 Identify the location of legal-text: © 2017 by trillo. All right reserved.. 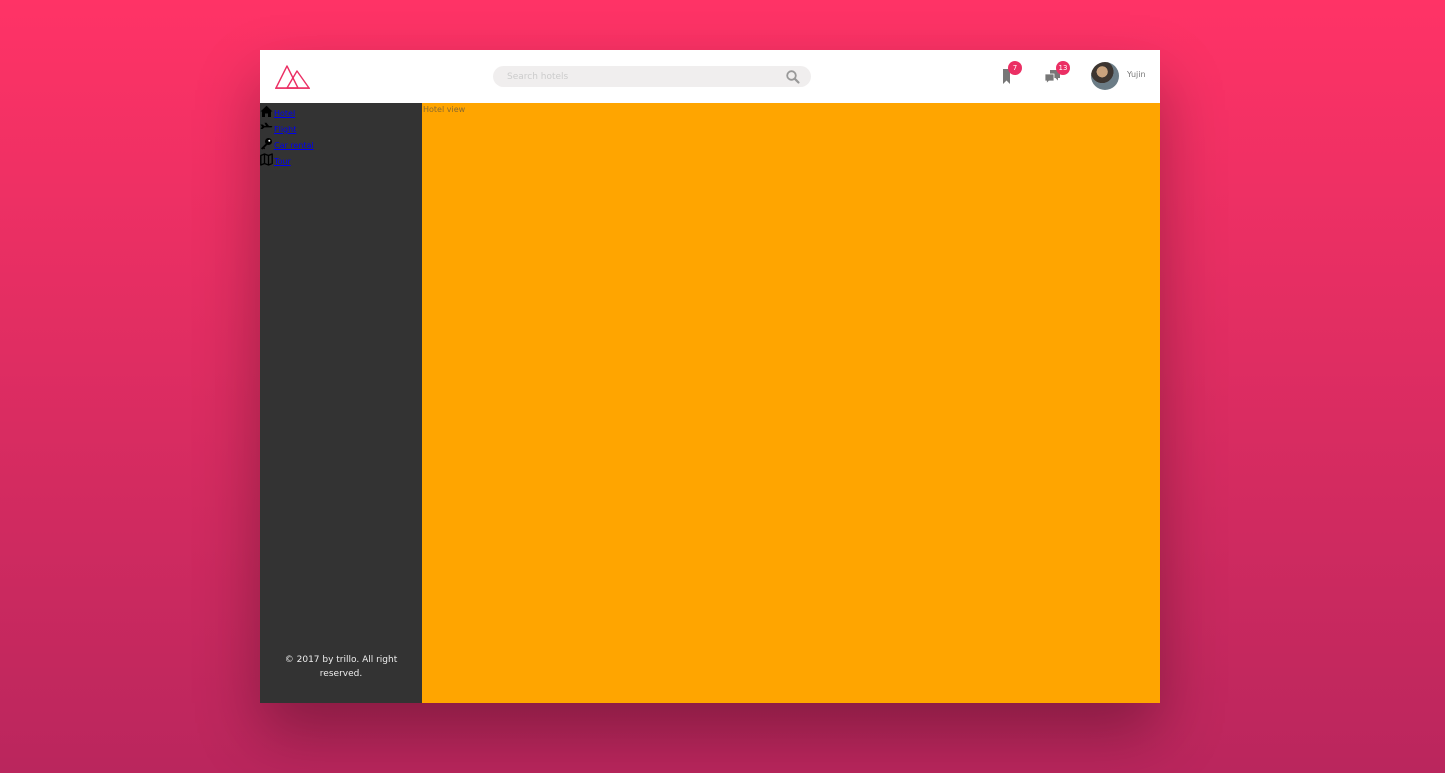
(341, 667).